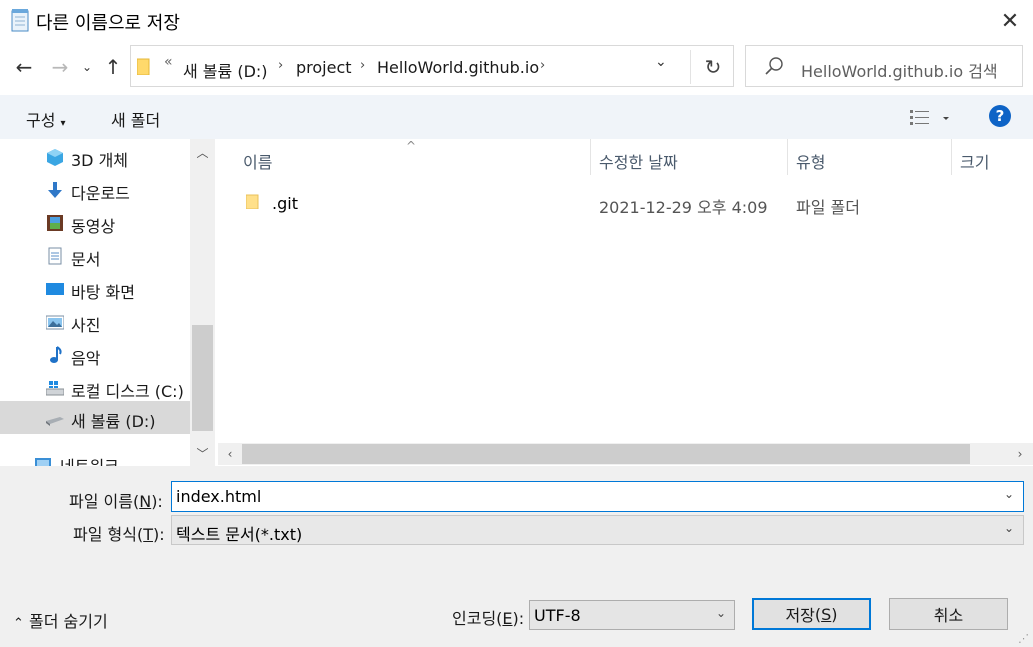 The image size is (1033, 647). I want to click on encoding-label-text: 인코딩, so click(474, 618).